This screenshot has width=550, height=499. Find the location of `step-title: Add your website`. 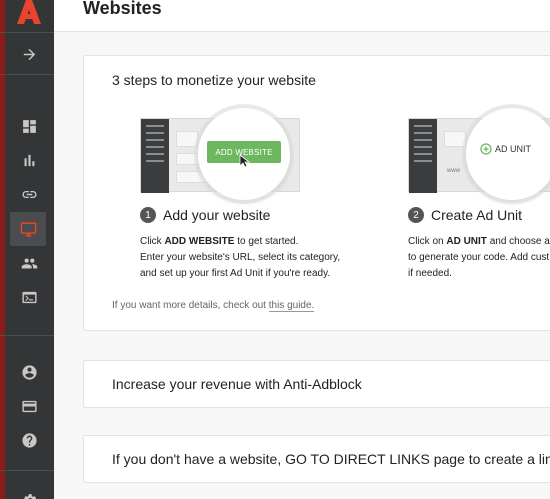

step-title: Add your website is located at coordinates (217, 215).